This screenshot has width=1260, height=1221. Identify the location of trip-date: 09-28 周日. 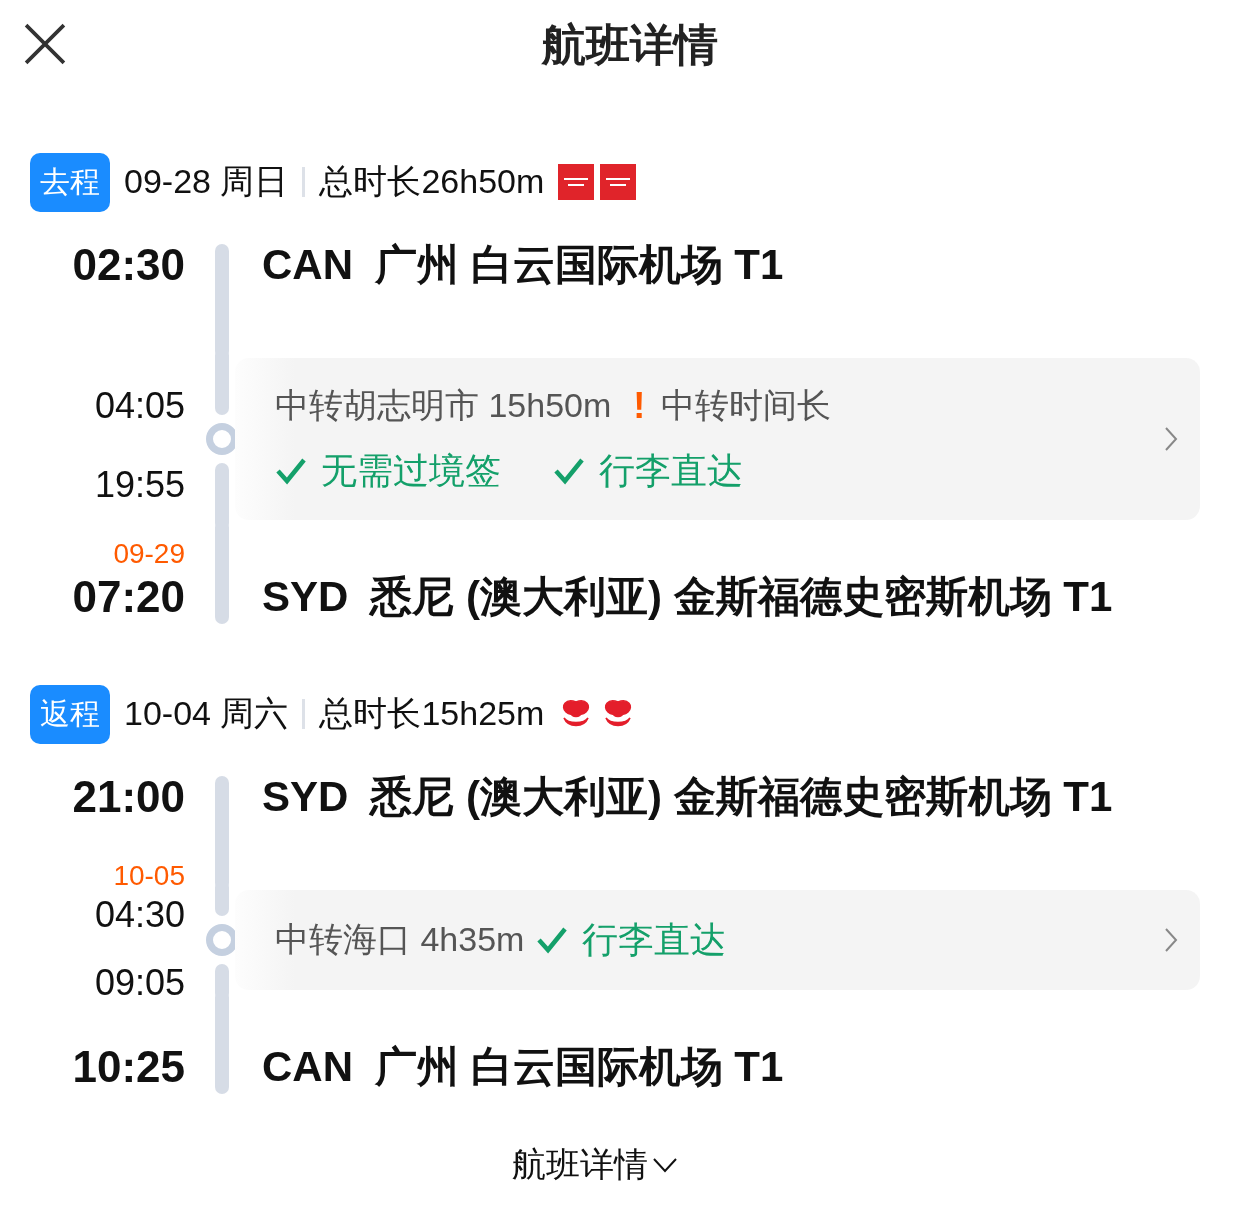
(206, 181).